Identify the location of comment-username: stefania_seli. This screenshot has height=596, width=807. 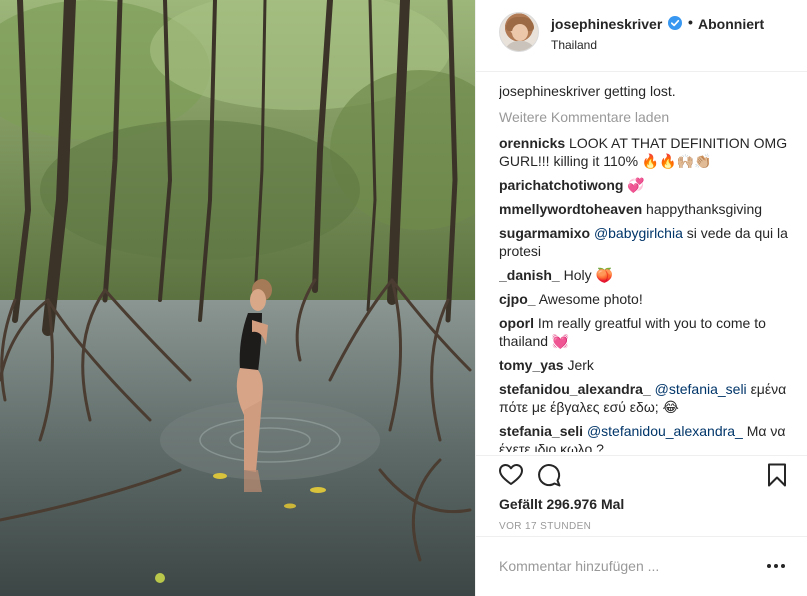
(541, 431).